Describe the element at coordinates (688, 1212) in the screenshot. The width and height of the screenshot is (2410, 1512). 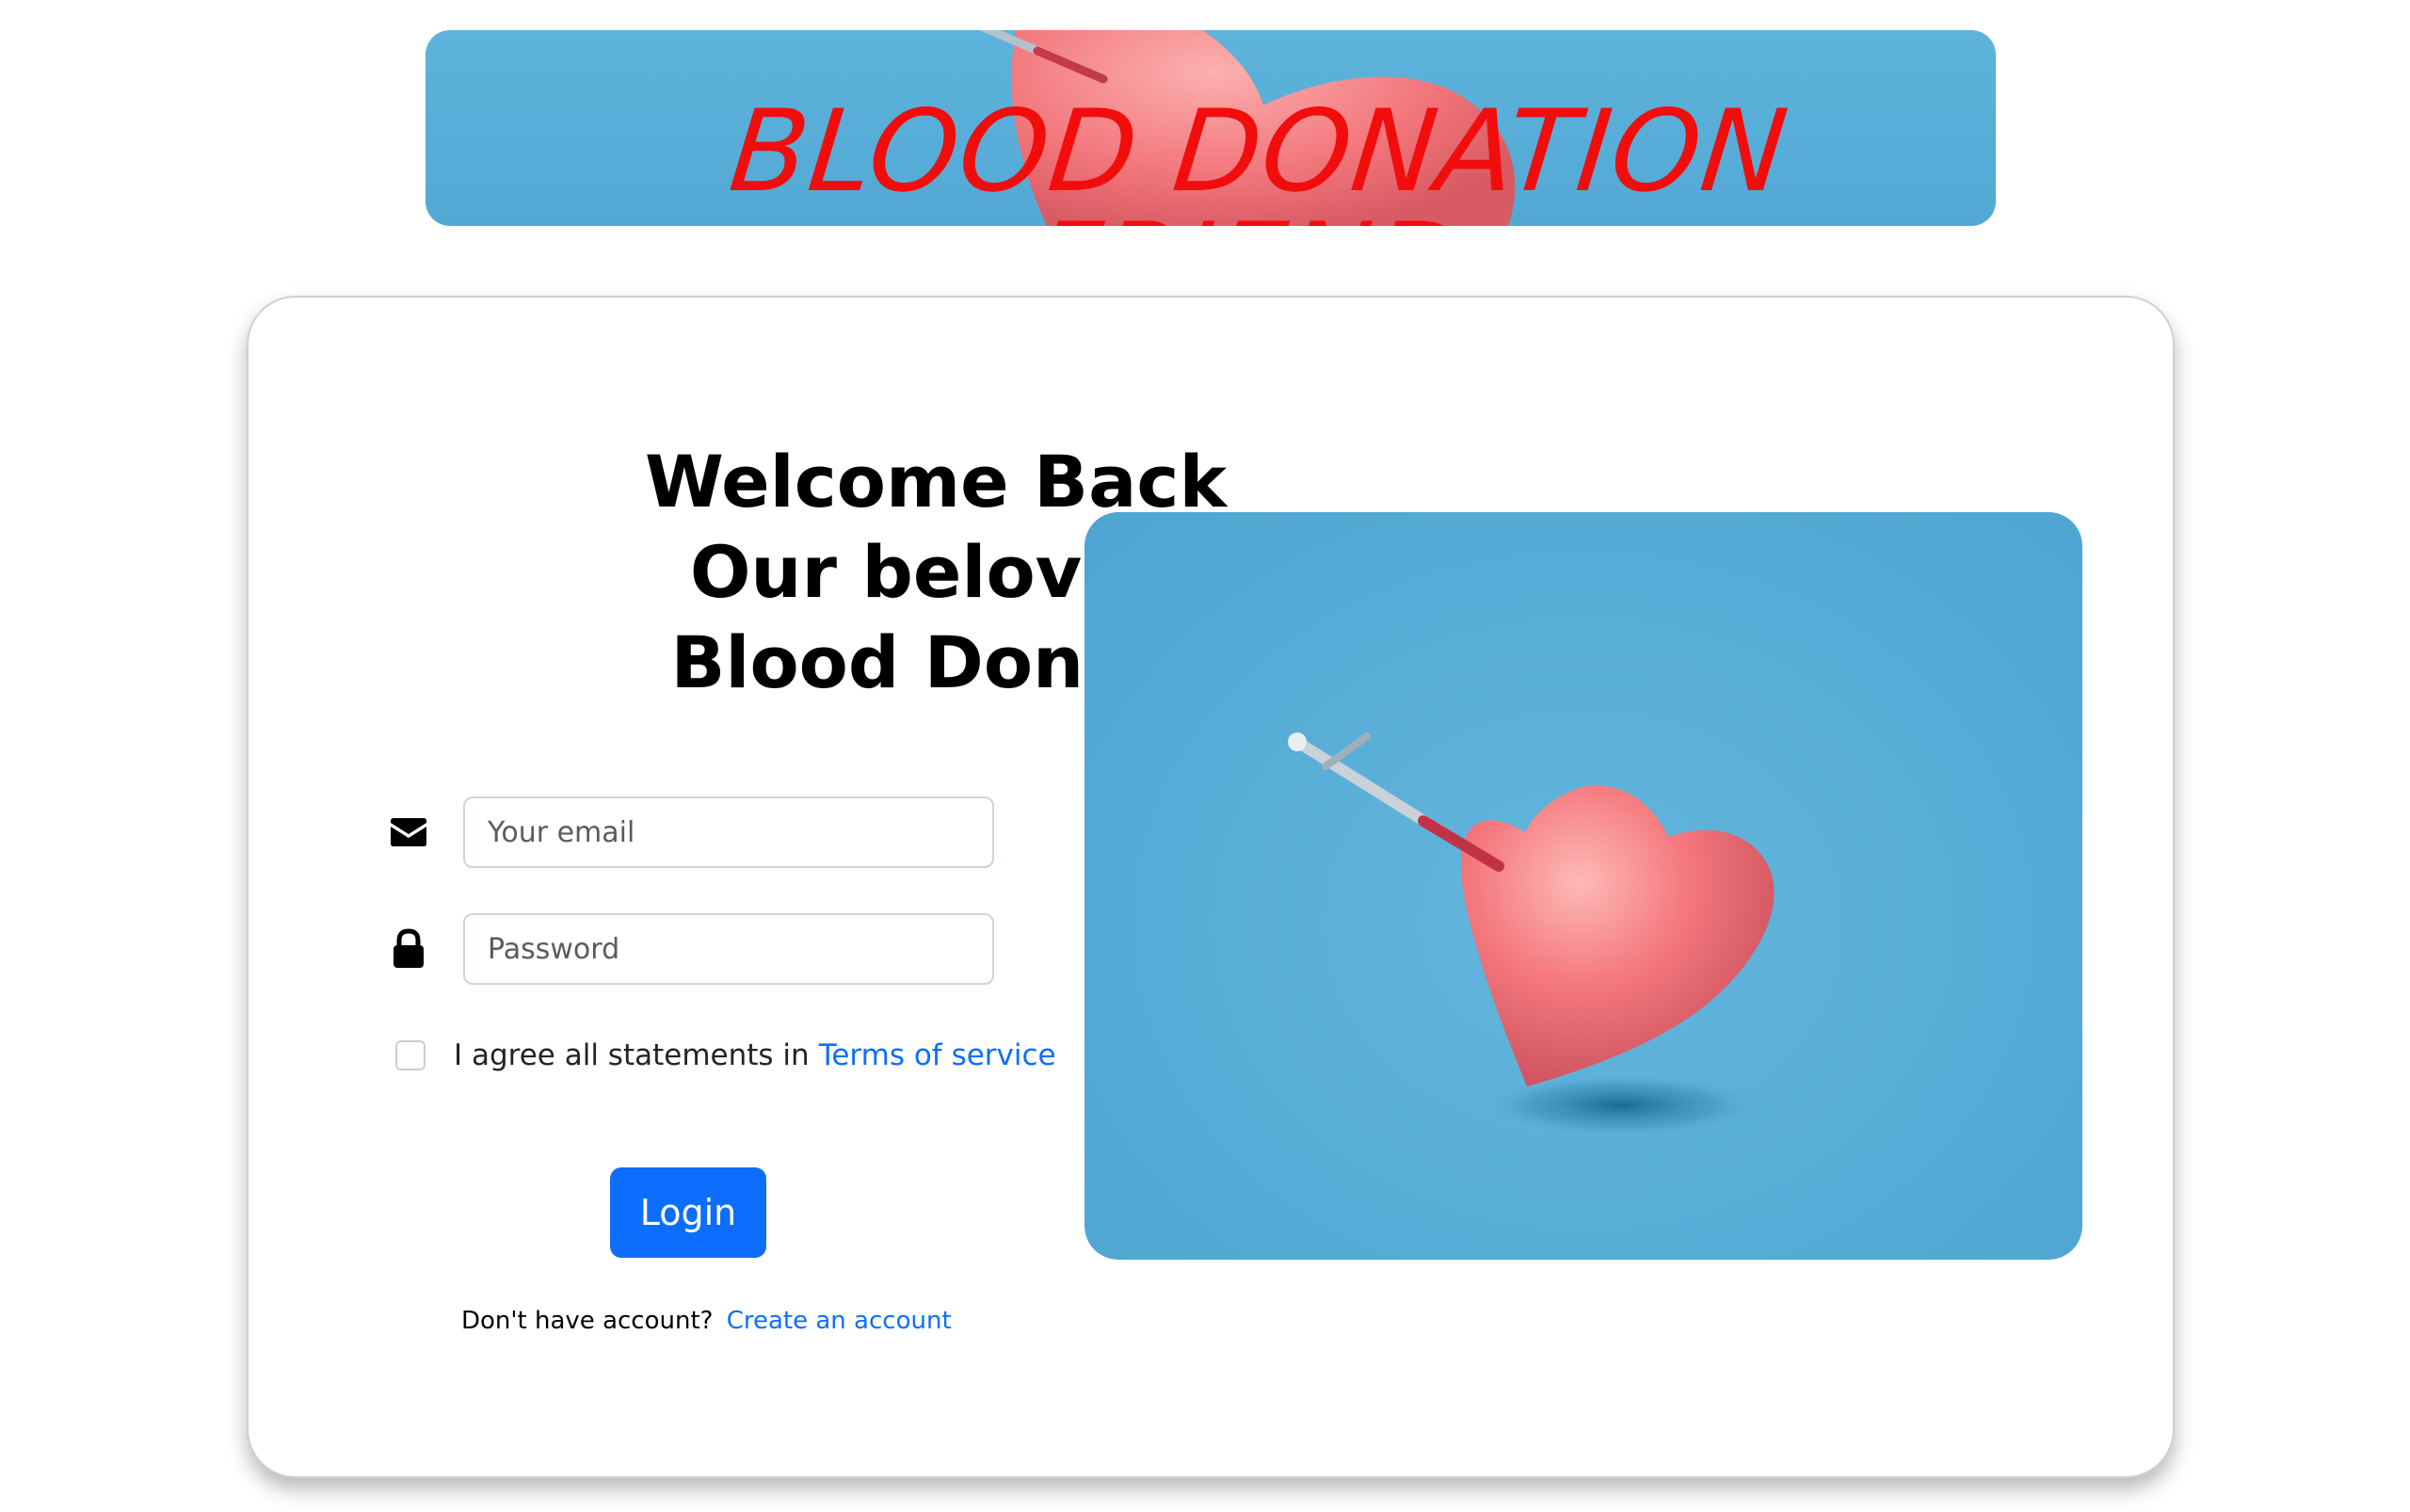
I see `login-button: Login` at that location.